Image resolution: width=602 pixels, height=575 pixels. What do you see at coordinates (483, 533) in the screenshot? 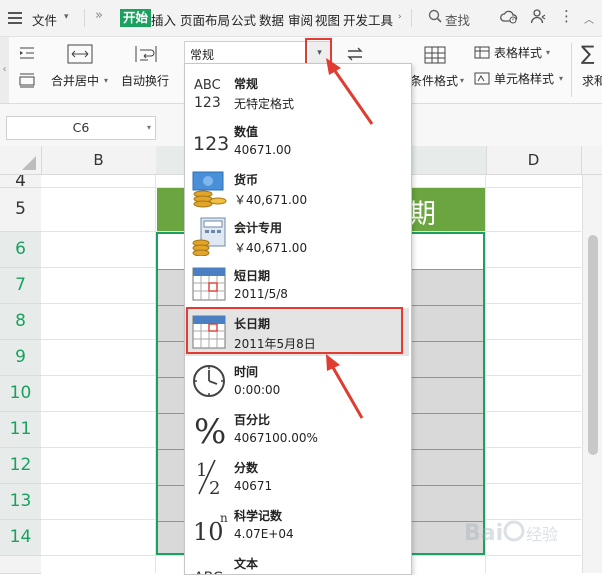
I see `svg-text: Bai` at bounding box center [483, 533].